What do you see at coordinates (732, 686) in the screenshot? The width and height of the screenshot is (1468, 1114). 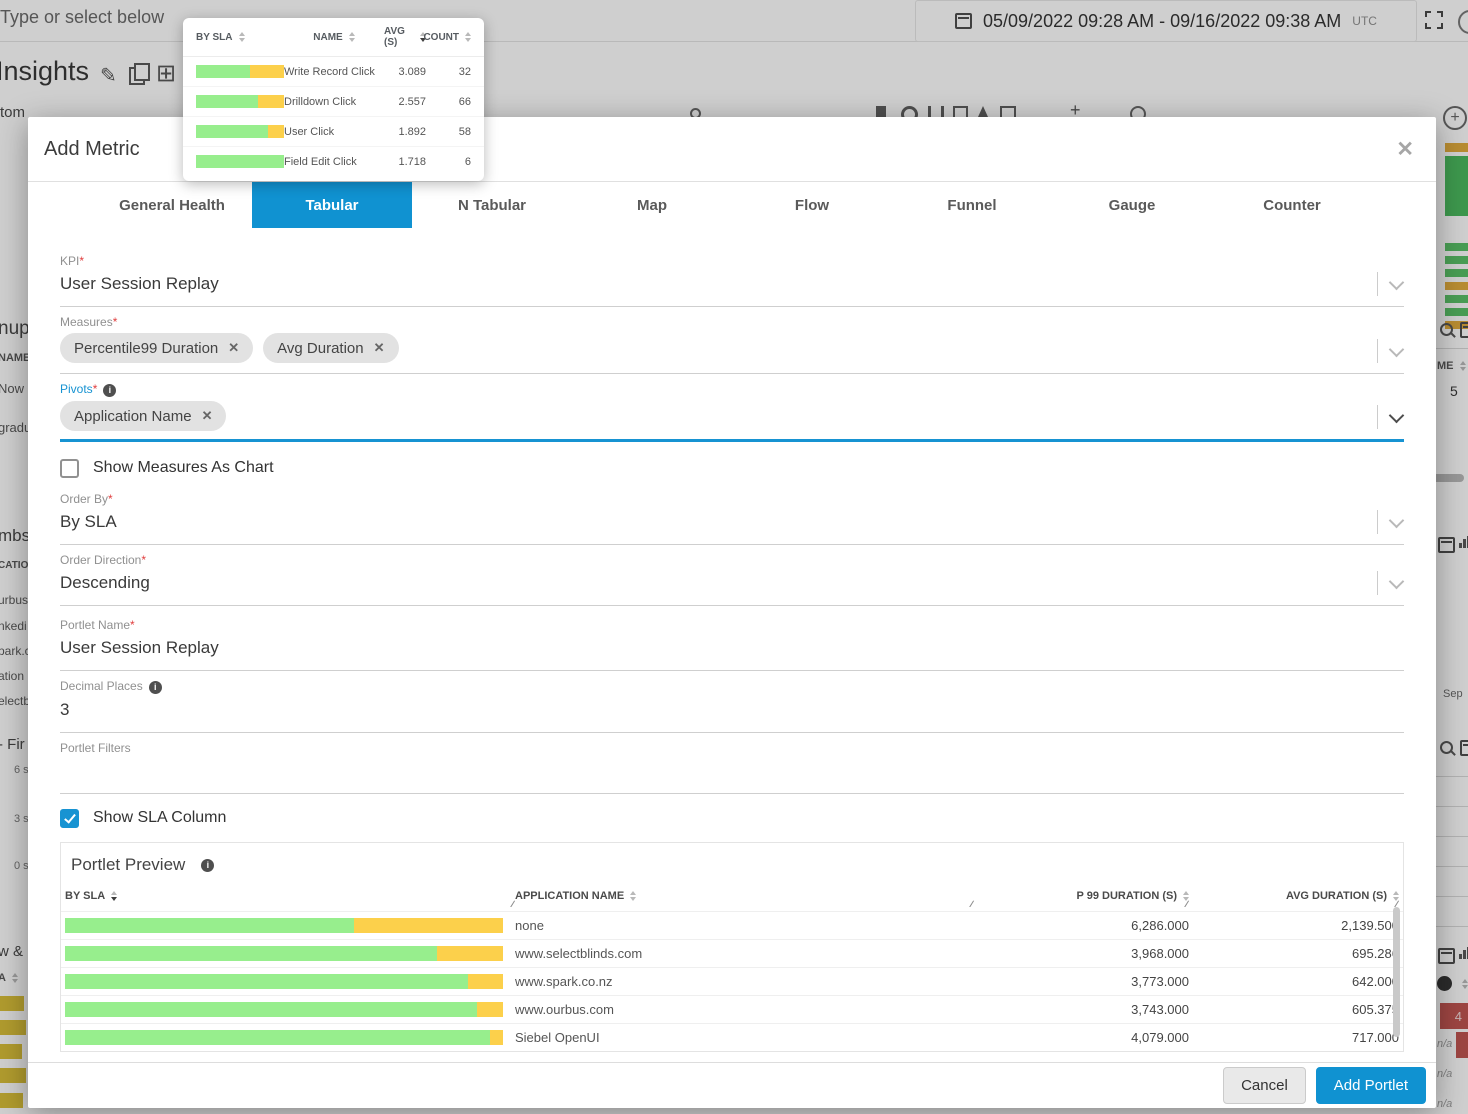 I see `decimal-places-label: Decimal Places i` at bounding box center [732, 686].